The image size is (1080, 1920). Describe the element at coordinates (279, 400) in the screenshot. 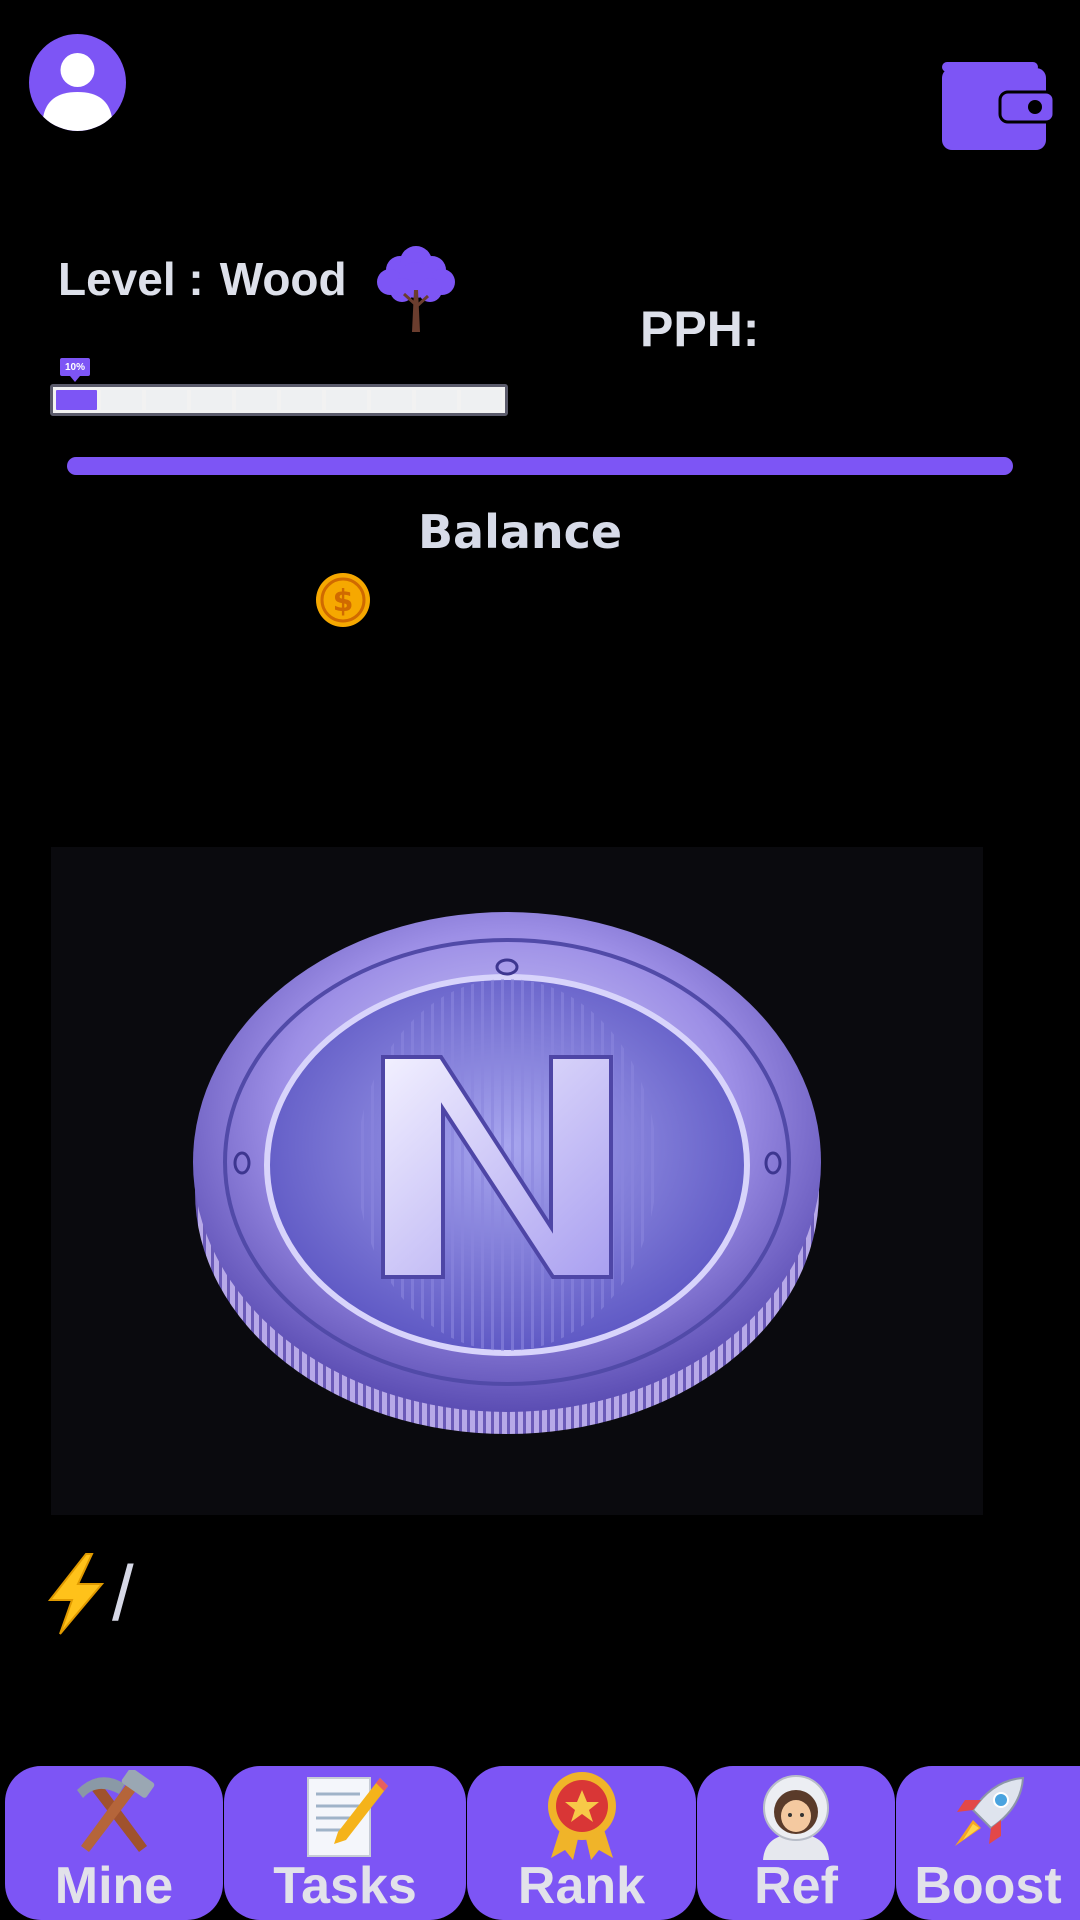

I see `level-progress-bar` at that location.